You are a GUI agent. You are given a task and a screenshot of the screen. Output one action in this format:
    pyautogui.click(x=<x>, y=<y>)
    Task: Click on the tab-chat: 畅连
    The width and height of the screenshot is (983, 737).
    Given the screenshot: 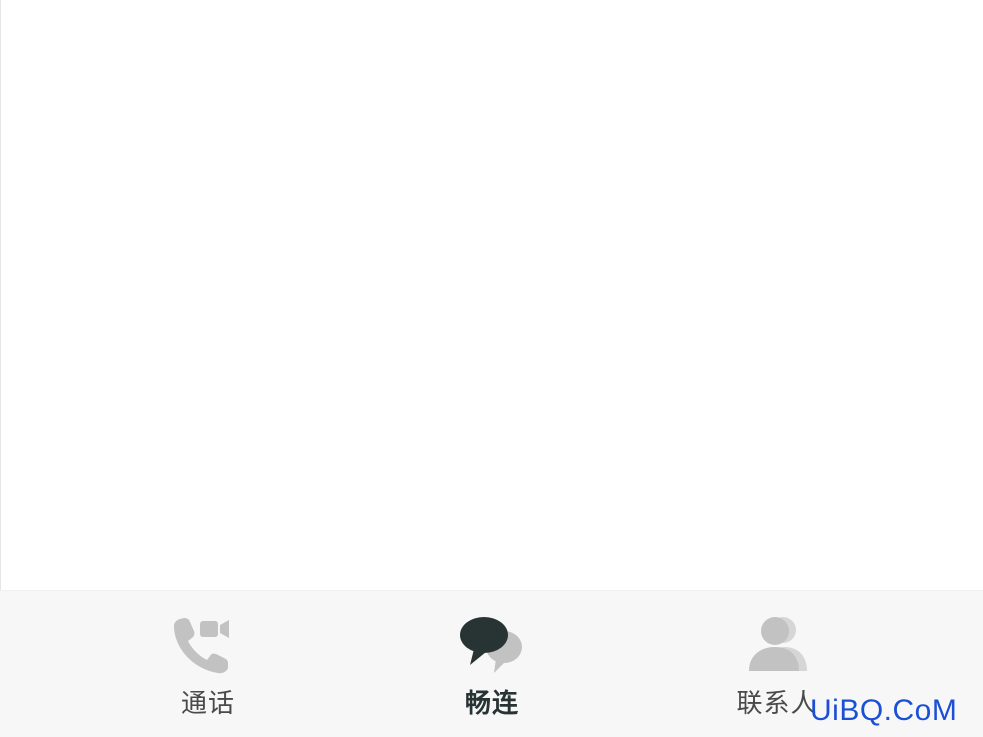 What is the action you would take?
    pyautogui.click(x=492, y=664)
    